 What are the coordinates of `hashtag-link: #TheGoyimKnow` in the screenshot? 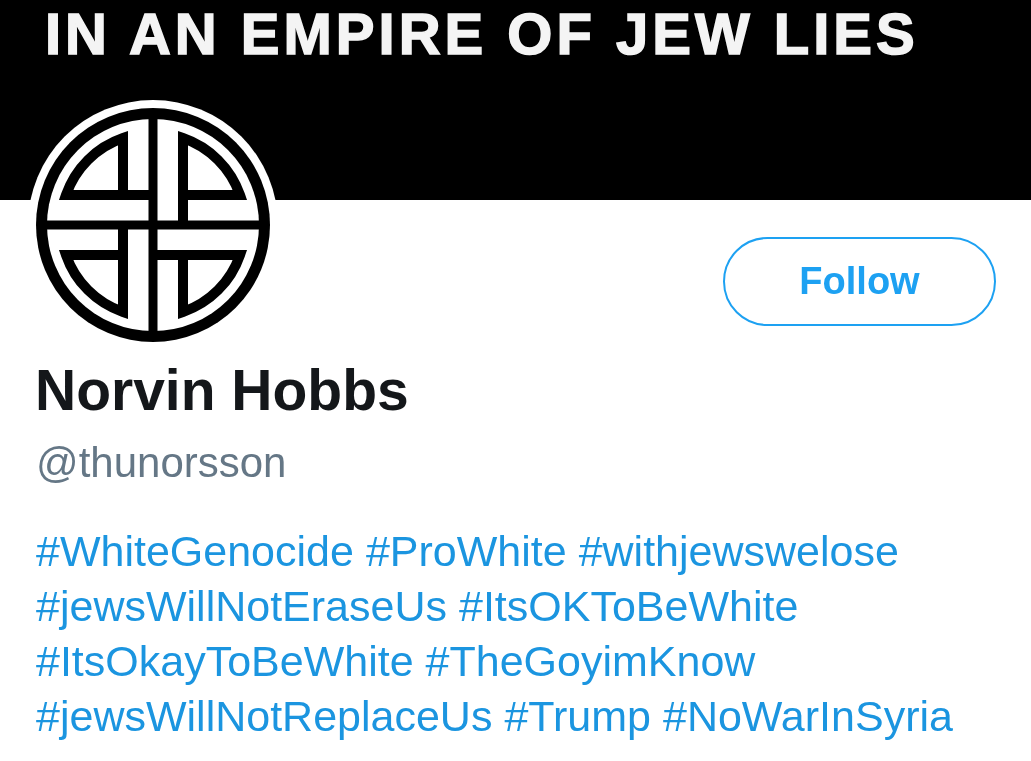 It's located at (590, 661).